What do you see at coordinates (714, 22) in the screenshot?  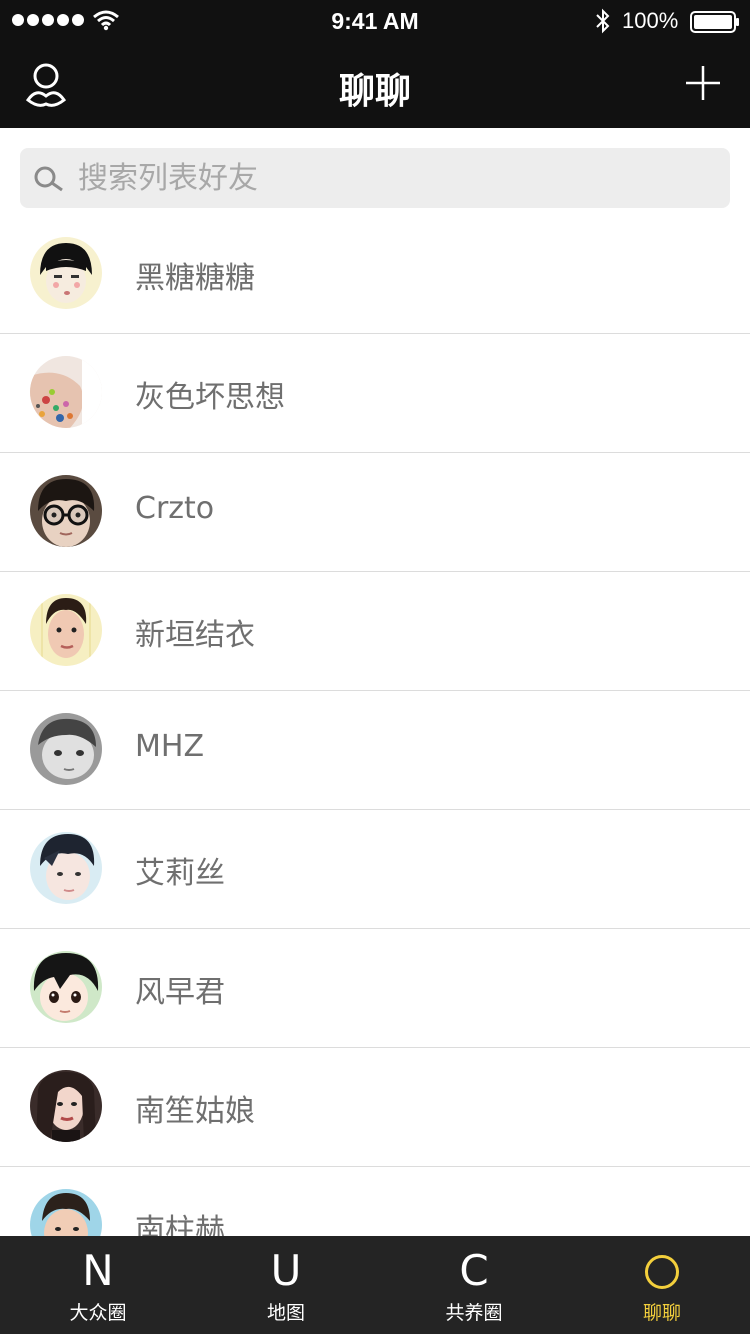 I see `battery-icon` at bounding box center [714, 22].